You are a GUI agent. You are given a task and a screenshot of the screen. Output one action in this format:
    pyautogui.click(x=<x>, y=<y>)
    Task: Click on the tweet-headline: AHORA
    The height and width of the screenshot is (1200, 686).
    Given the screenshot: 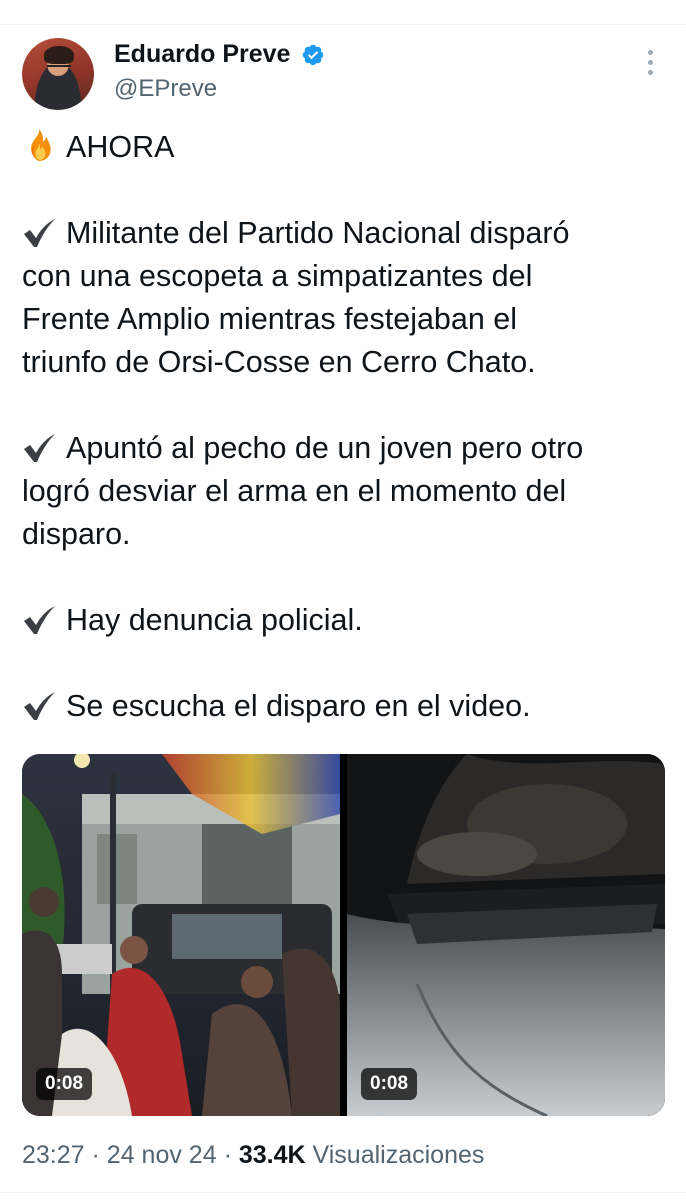 What is the action you would take?
    pyautogui.click(x=347, y=147)
    